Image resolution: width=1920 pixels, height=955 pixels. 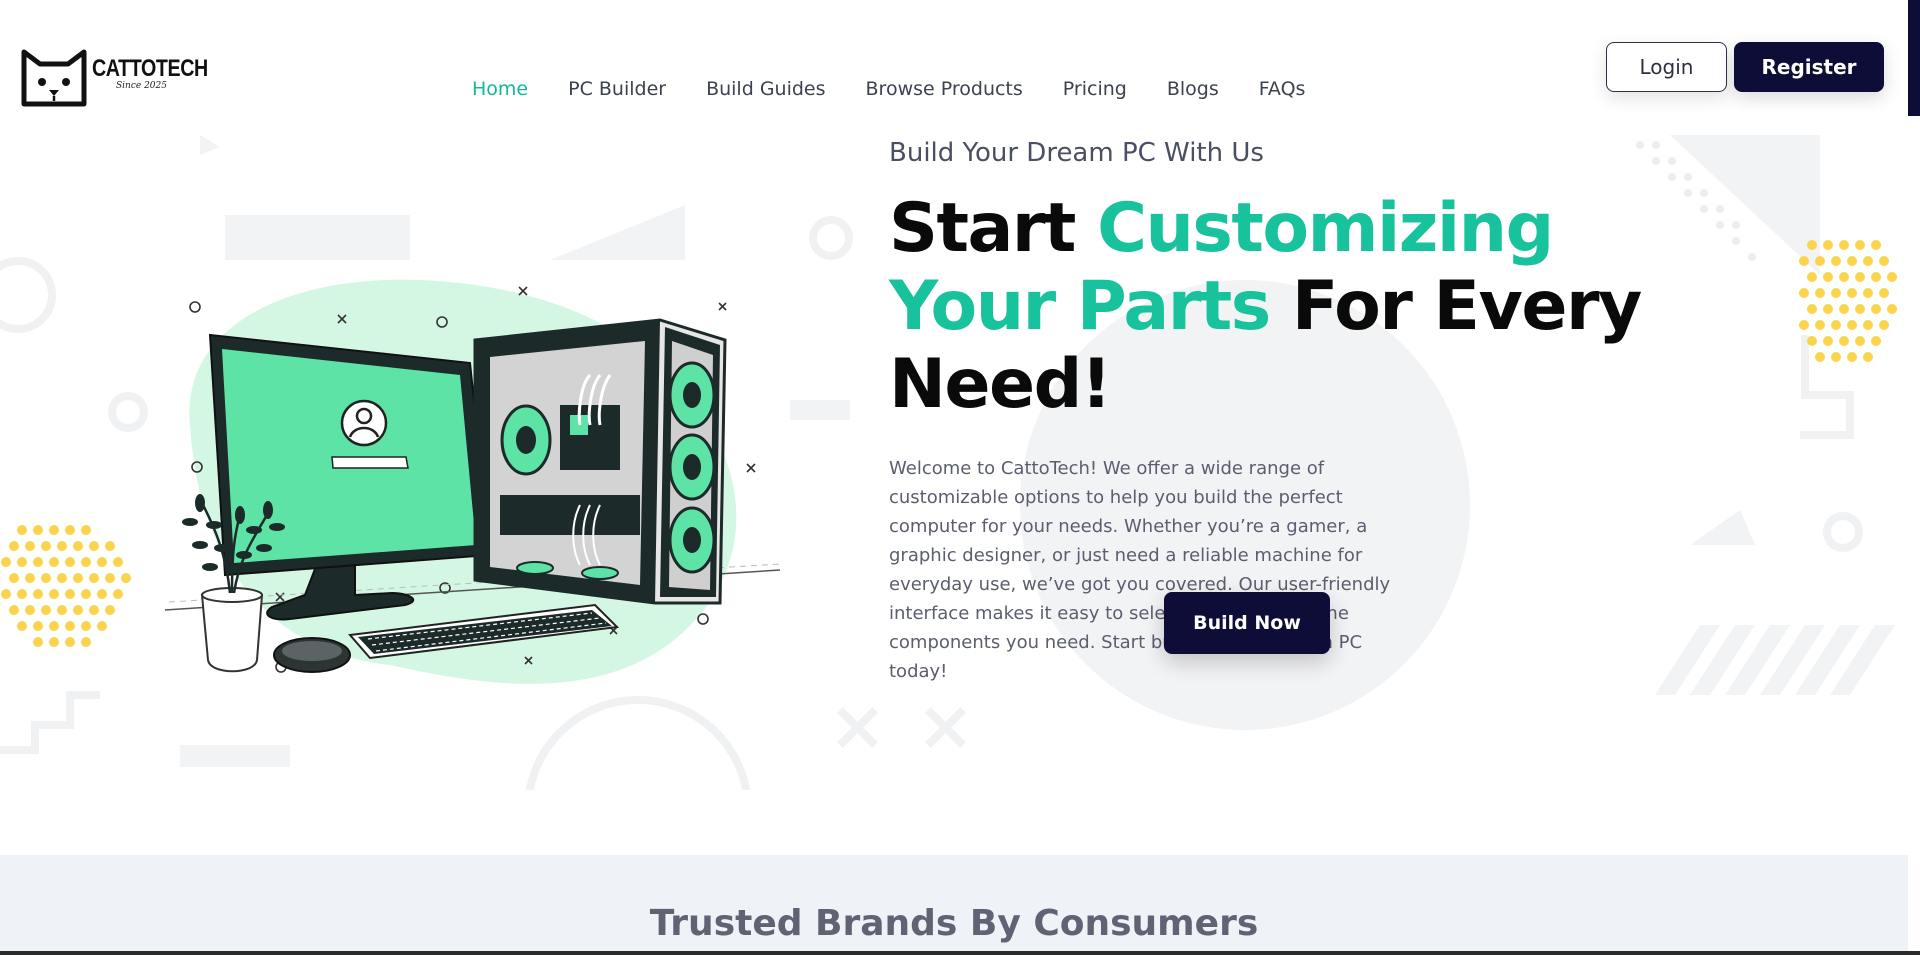 I want to click on headline-part1: Start, so click(x=993, y=228).